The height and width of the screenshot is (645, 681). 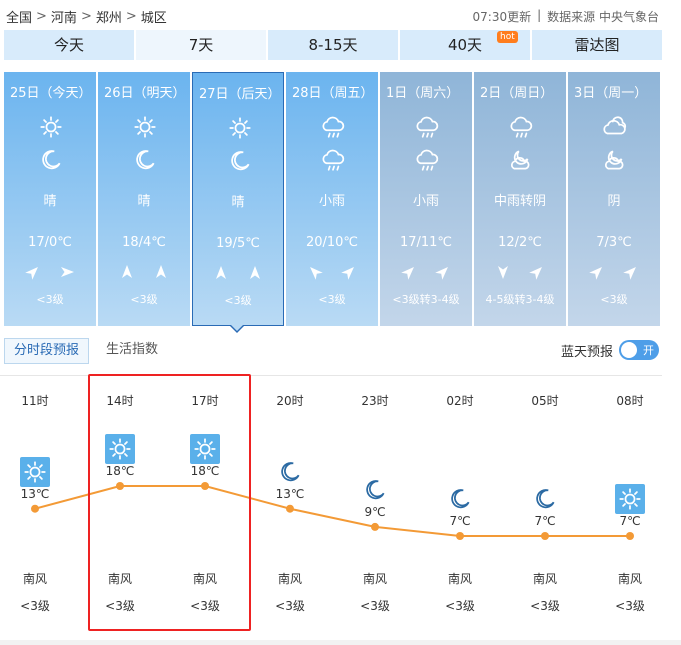 I want to click on tab-7day: 7天, so click(x=201, y=45).